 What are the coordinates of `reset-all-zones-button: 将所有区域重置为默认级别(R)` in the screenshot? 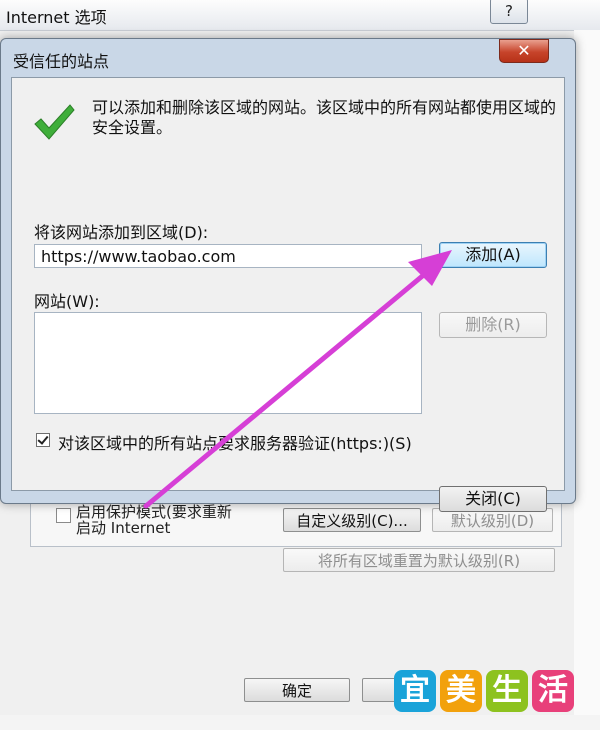 It's located at (419, 560).